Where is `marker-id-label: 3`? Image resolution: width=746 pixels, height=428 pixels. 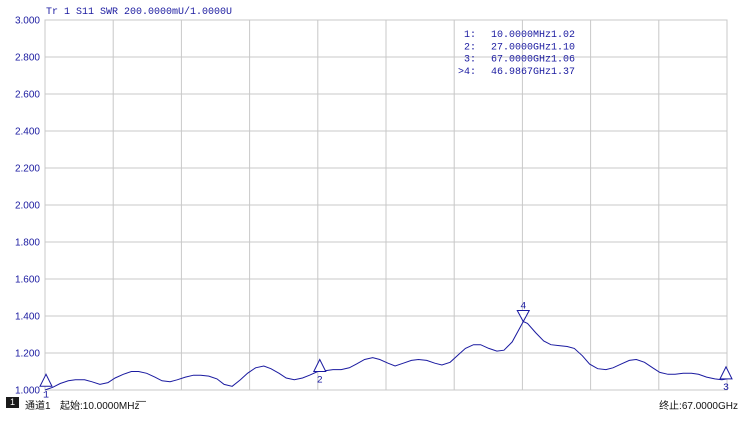 marker-id-label: 3 is located at coordinates (726, 388).